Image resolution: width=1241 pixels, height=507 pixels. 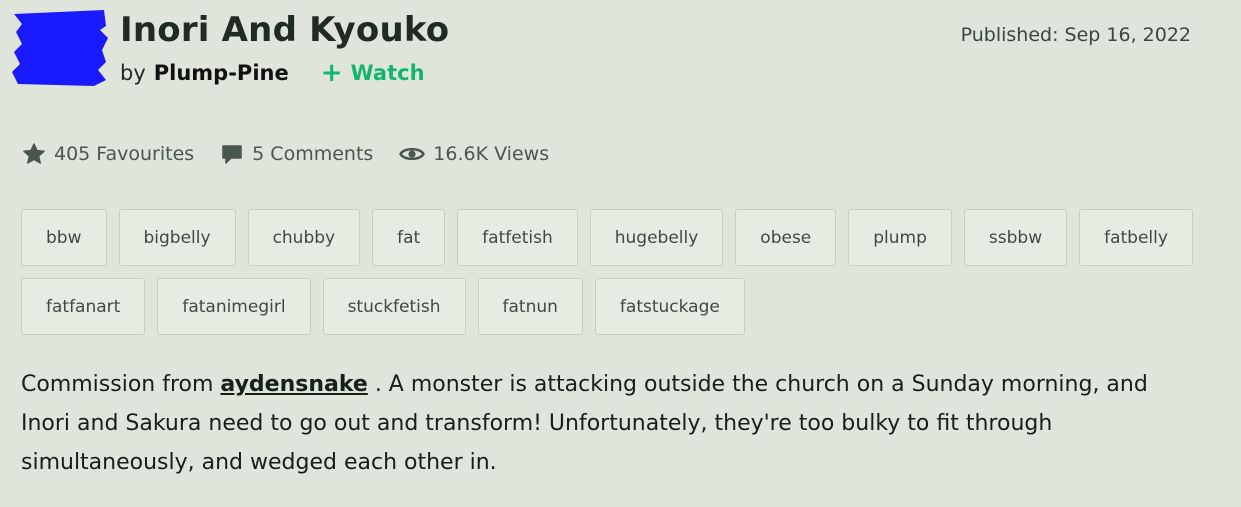 I want to click on watch-button: + Watch, so click(x=373, y=73).